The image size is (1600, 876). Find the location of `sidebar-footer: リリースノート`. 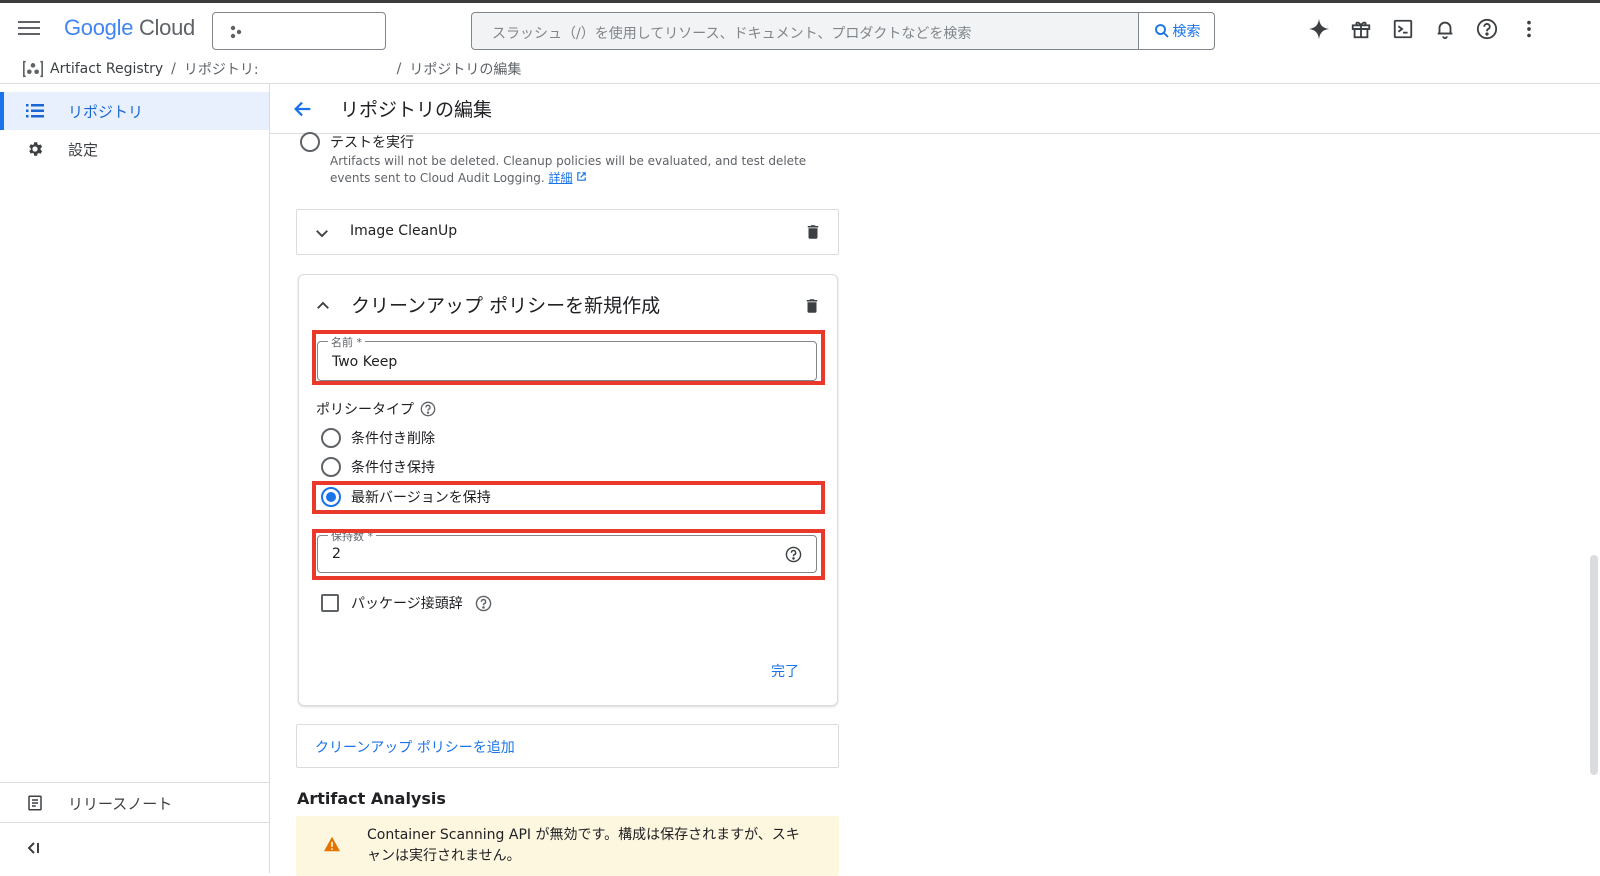

sidebar-footer: リリースノート is located at coordinates (134, 802).